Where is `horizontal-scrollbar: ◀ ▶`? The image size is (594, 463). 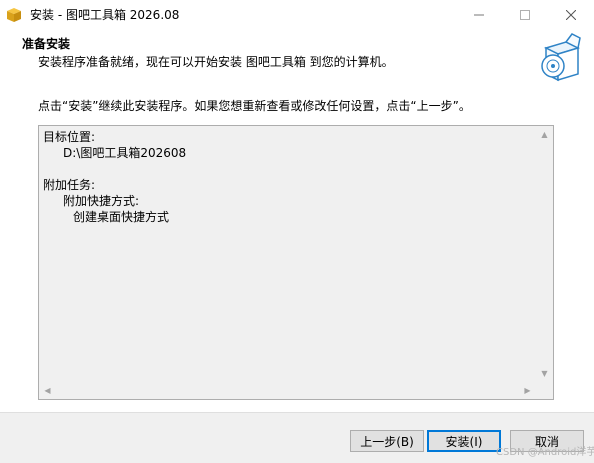
horizontal-scrollbar: ◀ ▶ is located at coordinates (287, 390).